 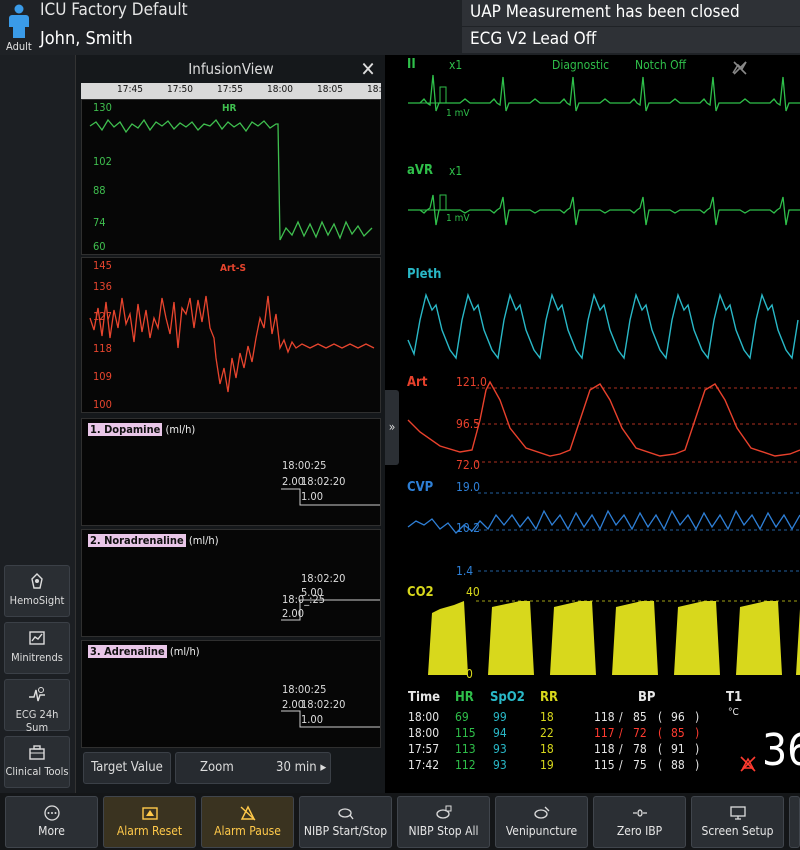 What do you see at coordinates (507, 697) in the screenshot?
I see `trend-header-spo2: SpO2` at bounding box center [507, 697].